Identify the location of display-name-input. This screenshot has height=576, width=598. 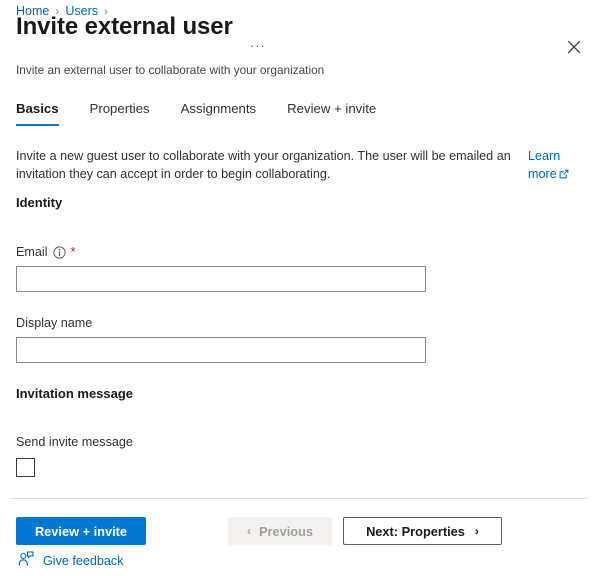
(221, 350).